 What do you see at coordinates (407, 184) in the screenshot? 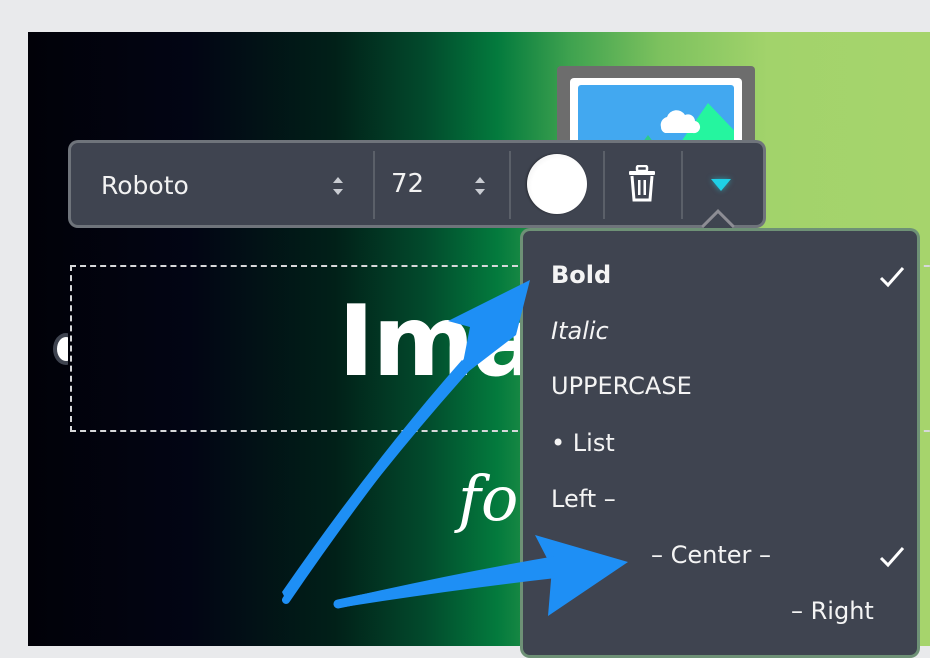
I see `font-size-input: 72` at bounding box center [407, 184].